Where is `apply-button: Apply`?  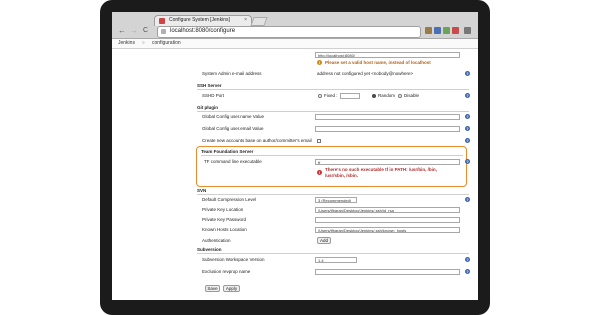
apply-button: Apply is located at coordinates (231, 288).